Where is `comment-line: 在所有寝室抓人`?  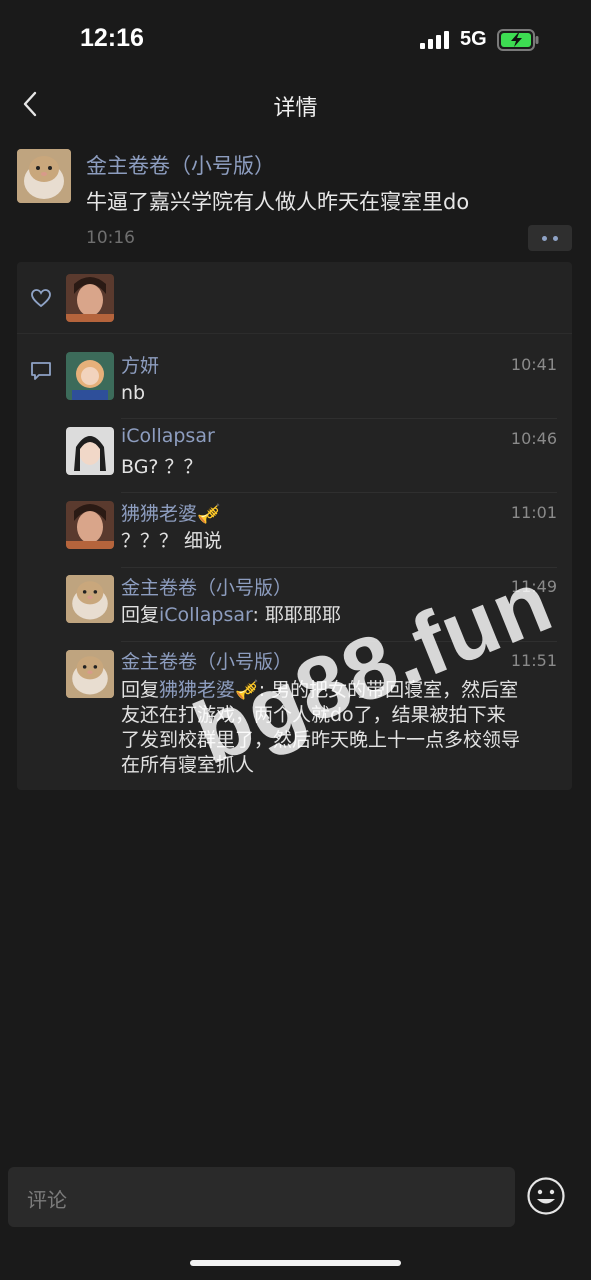 comment-line: 在所有寝室抓人 is located at coordinates (188, 765).